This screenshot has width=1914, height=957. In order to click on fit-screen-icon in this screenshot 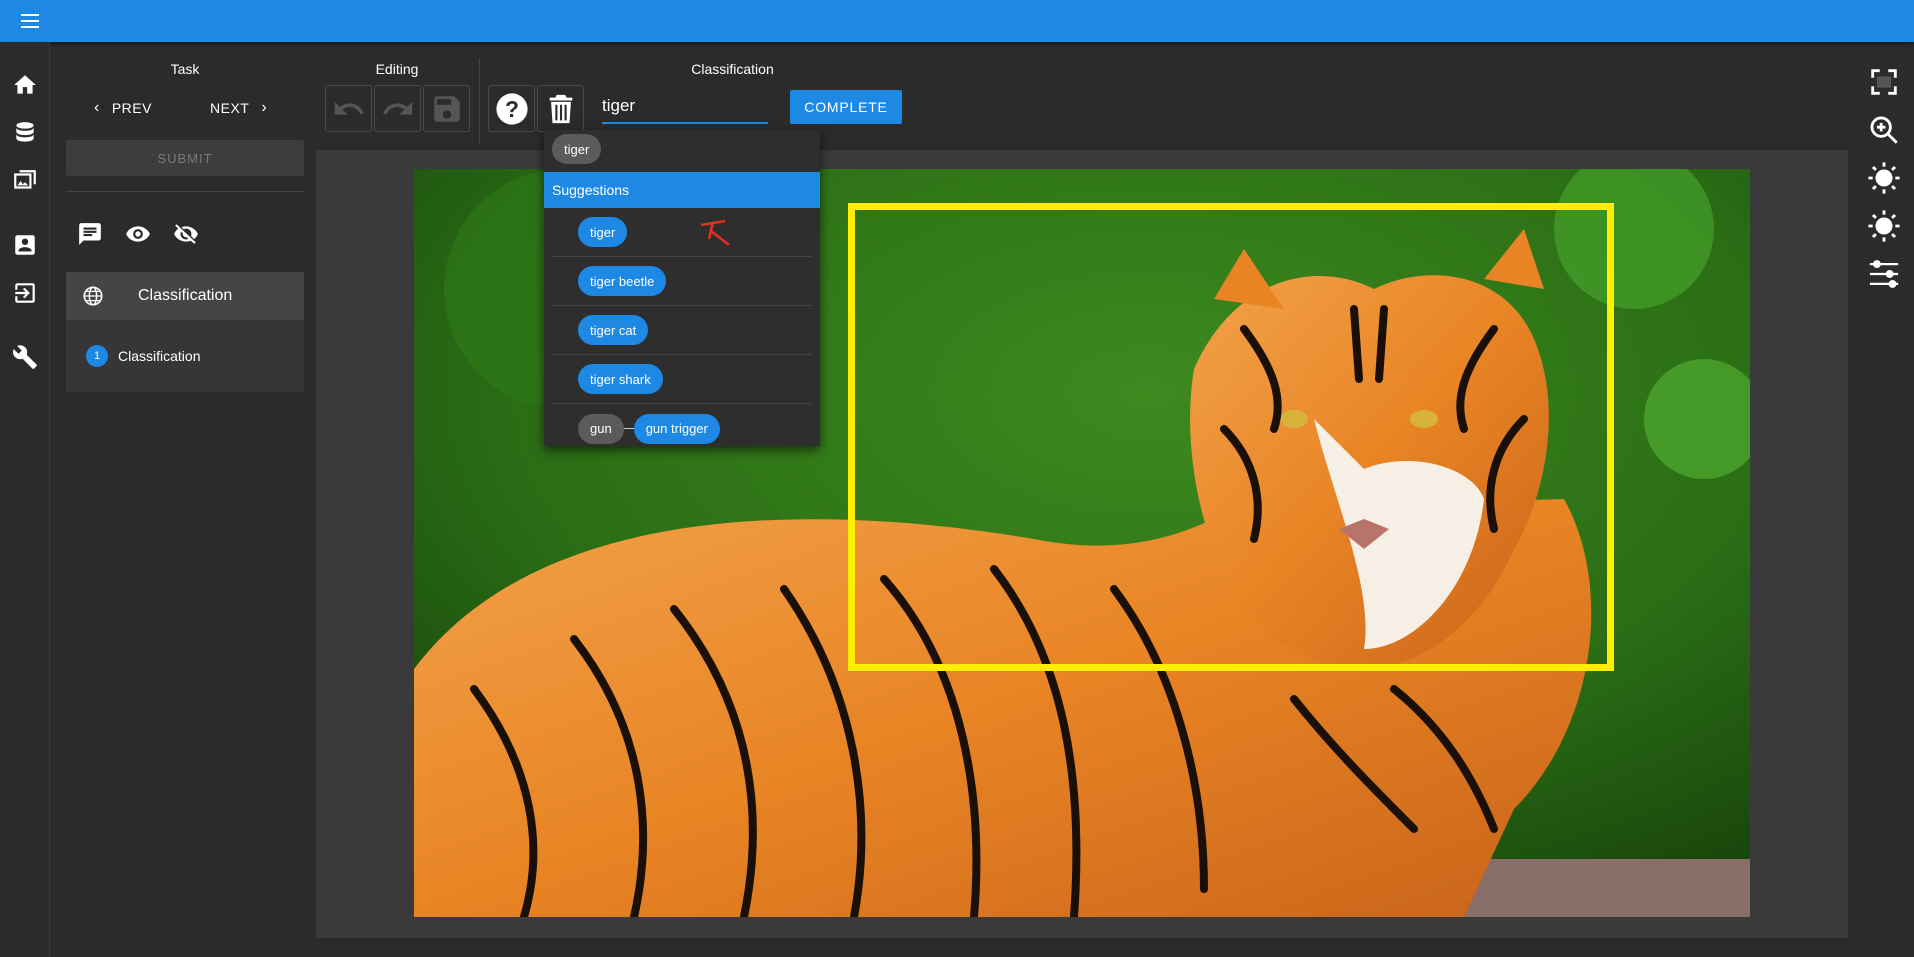, I will do `click(1884, 82)`.